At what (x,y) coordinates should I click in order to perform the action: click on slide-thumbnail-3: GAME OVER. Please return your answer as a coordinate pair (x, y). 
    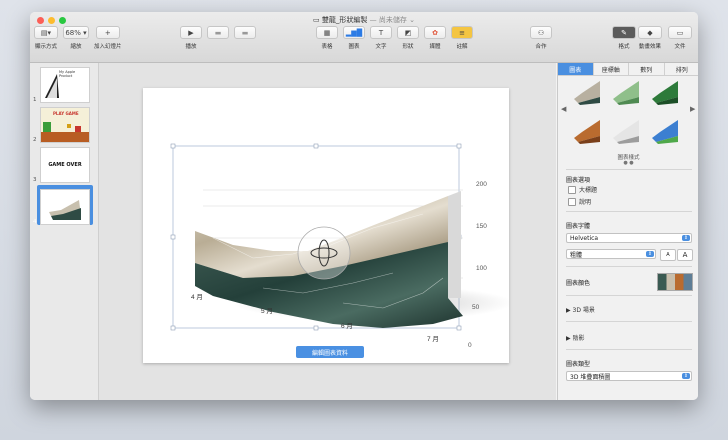
    Looking at the image, I should click on (65, 165).